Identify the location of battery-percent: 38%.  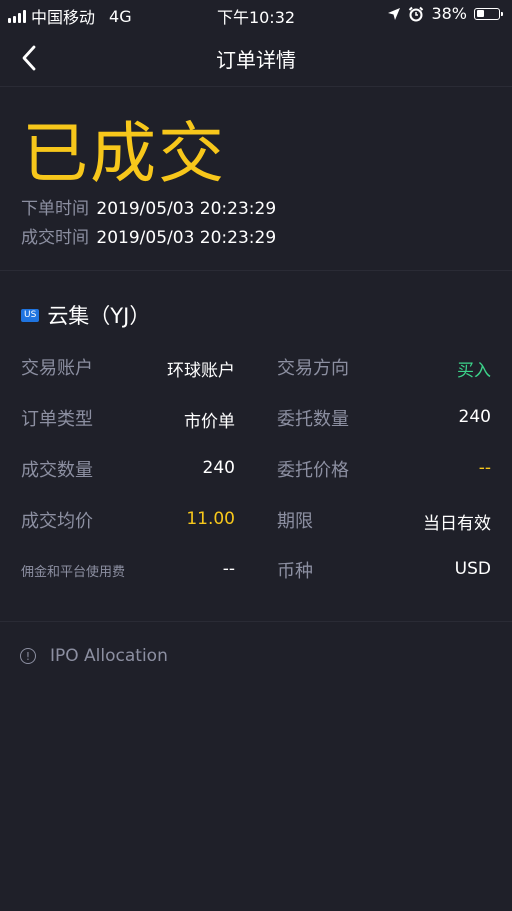
(449, 13).